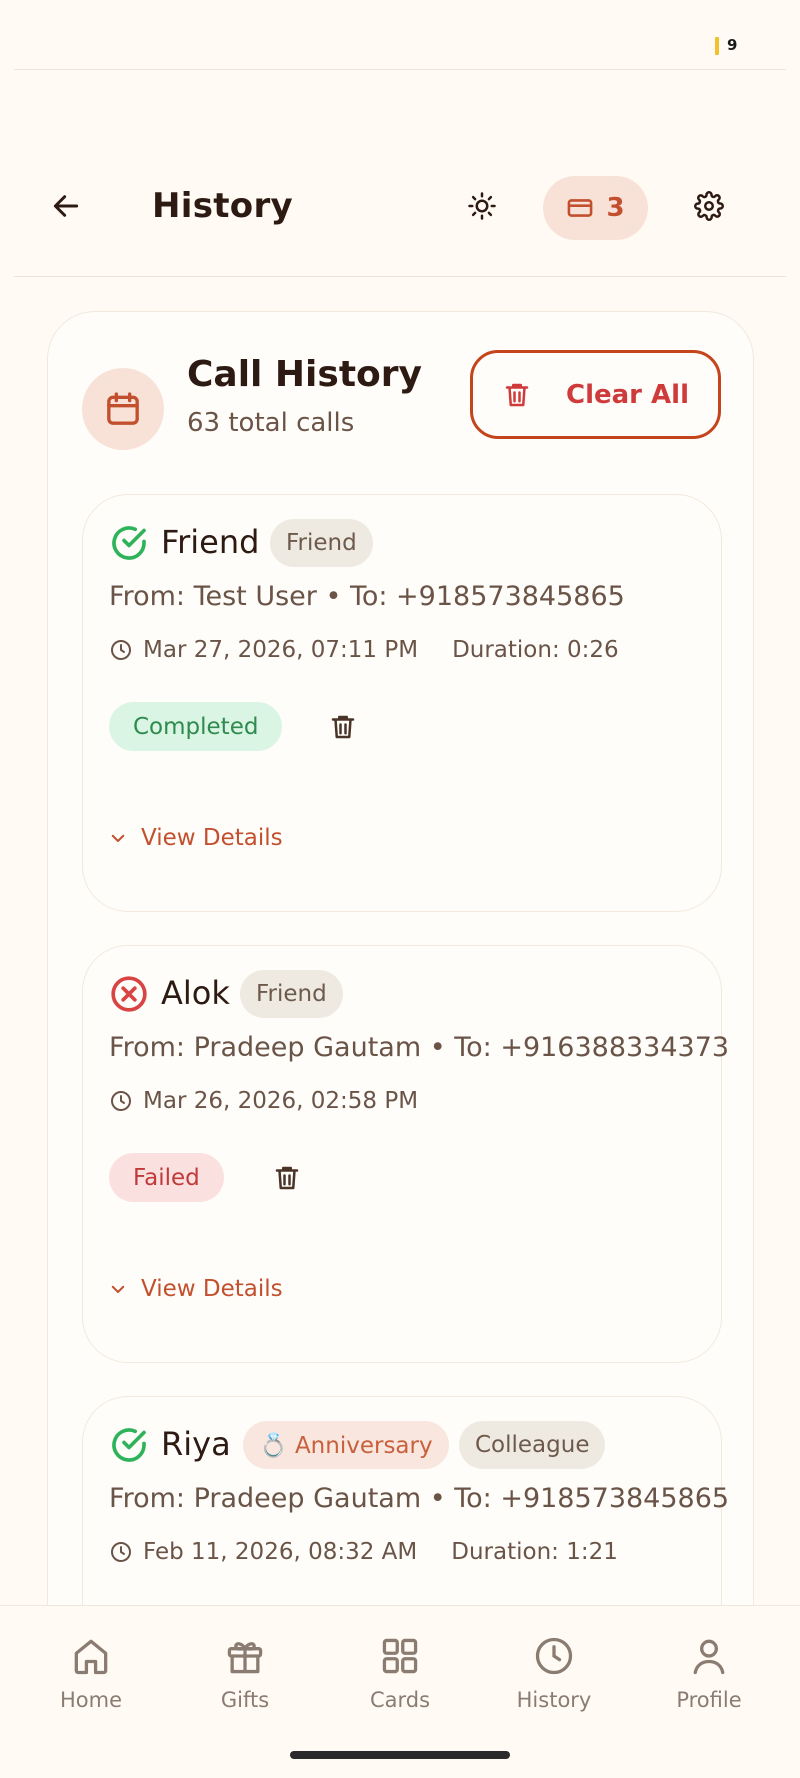  I want to click on nav-item-gifts: Gifts, so click(245, 1674).